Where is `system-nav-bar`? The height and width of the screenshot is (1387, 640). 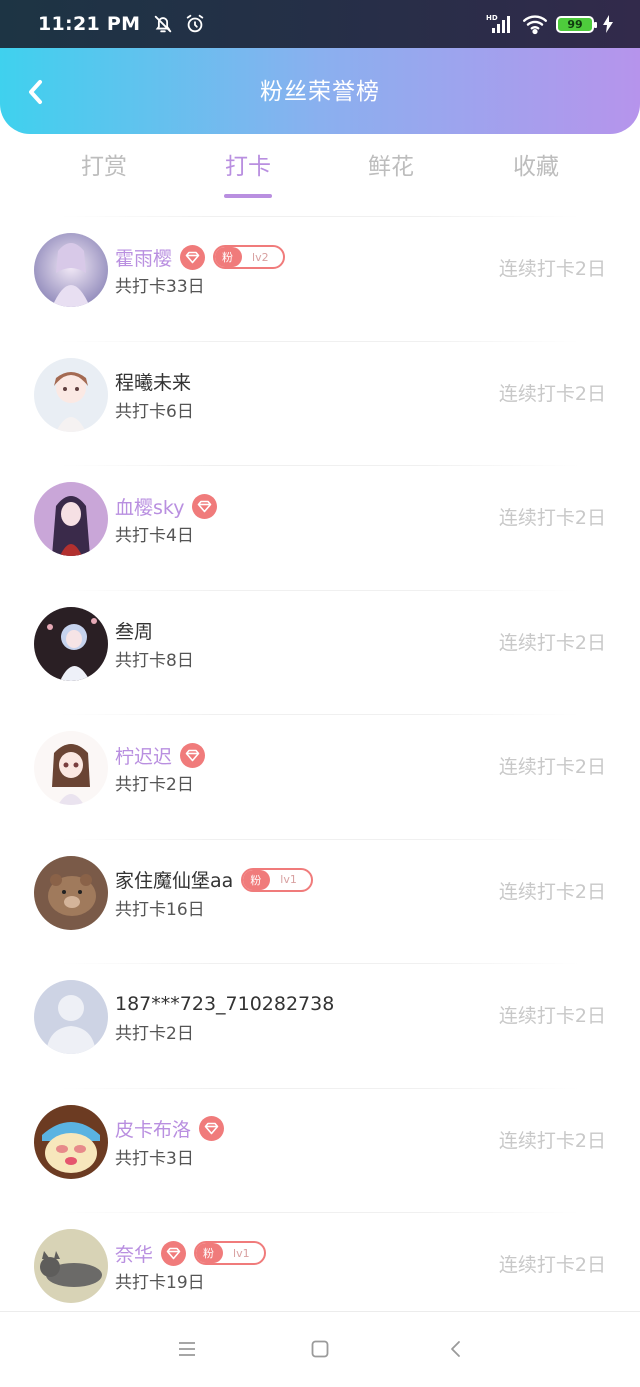 system-nav-bar is located at coordinates (320, 1349).